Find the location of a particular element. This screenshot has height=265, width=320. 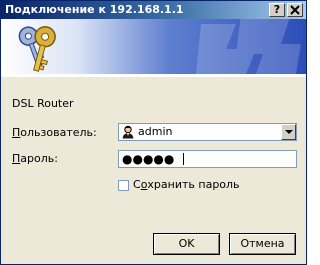

banner-divider is located at coordinates (153, 75).